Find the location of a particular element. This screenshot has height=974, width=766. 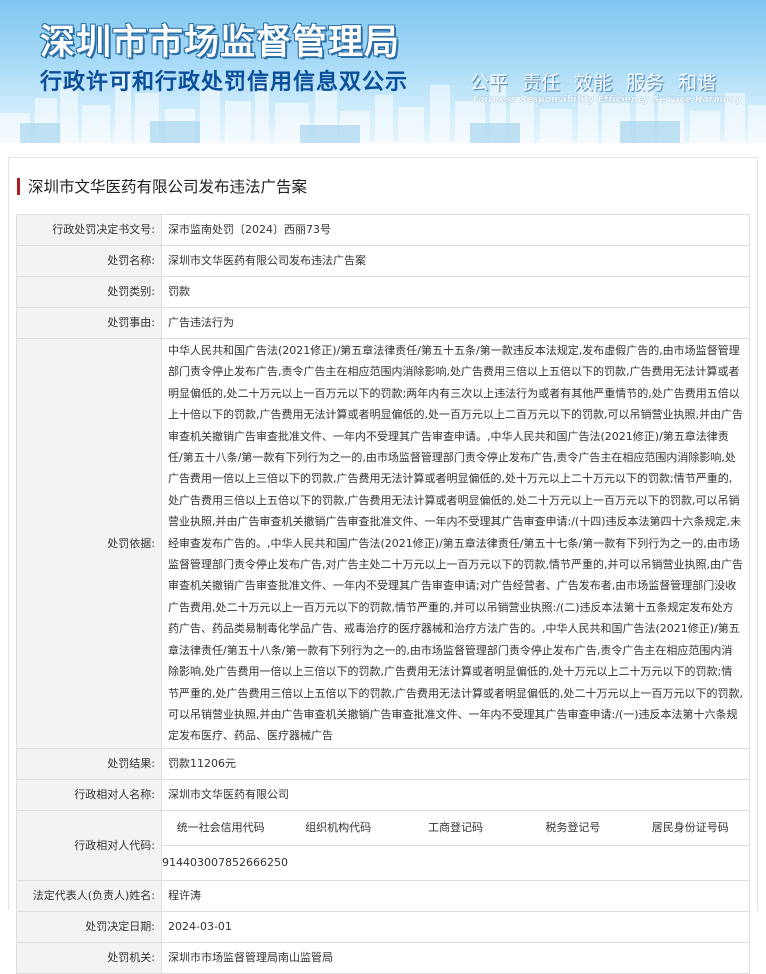

label-decision-no: 行政处罚决定书文号: is located at coordinates (89, 230).